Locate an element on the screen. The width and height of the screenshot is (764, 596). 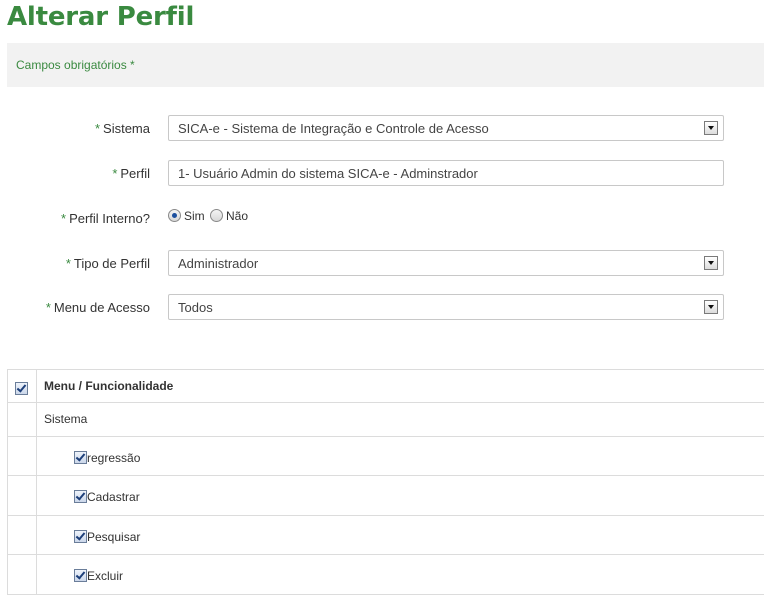
perfil-label: * Perfil is located at coordinates (131, 173).